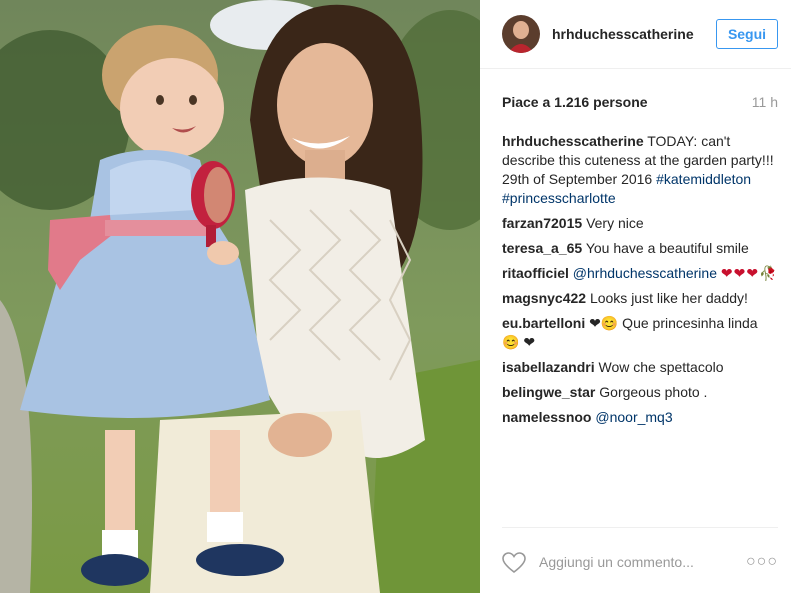  Describe the element at coordinates (521, 34) in the screenshot. I see `user-avatar` at that location.